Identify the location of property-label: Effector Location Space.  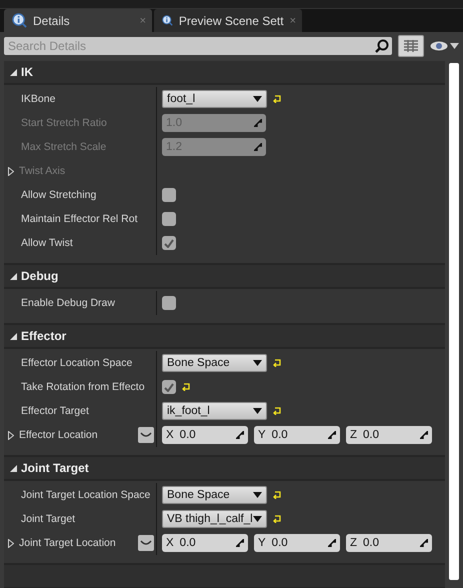
(76, 363).